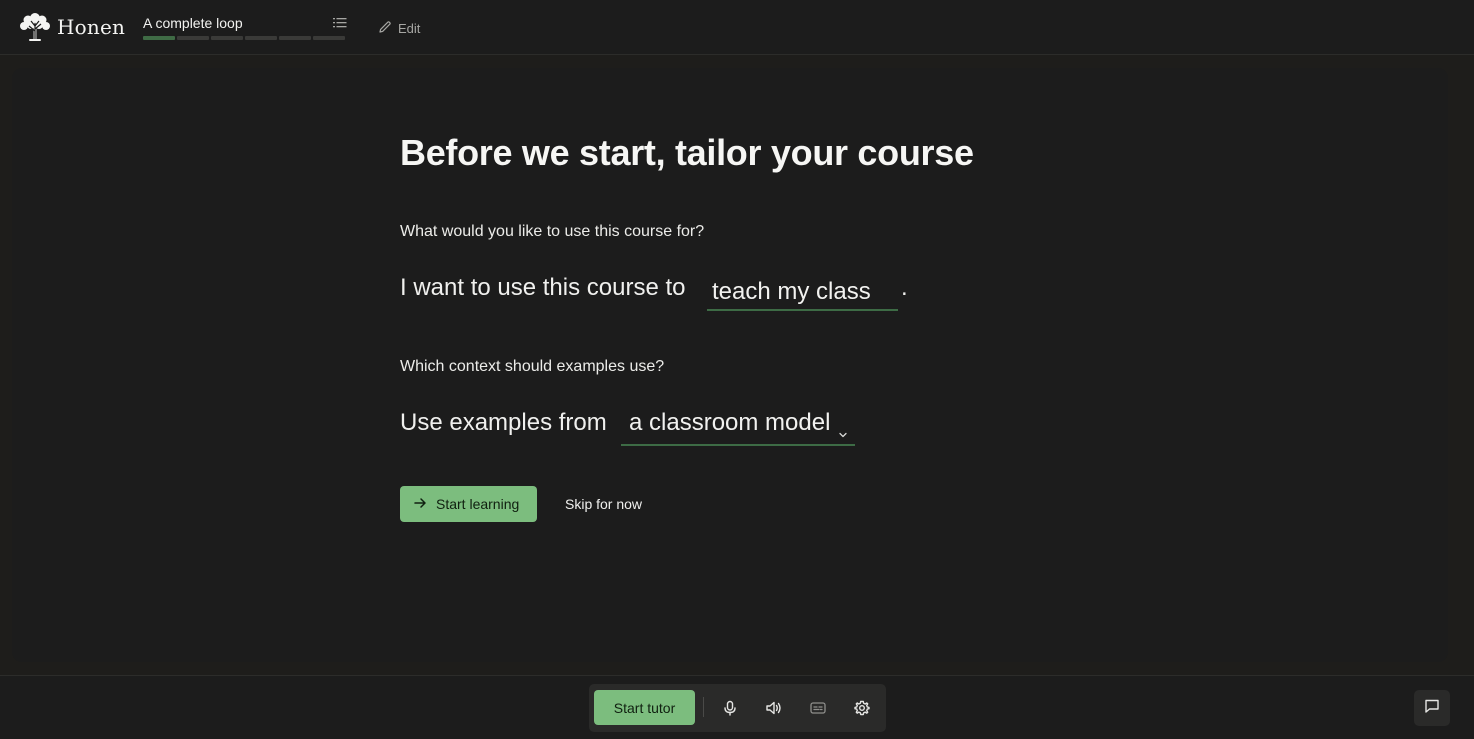 The width and height of the screenshot is (1474, 739). What do you see at coordinates (385, 28) in the screenshot?
I see `pencil-icon` at bounding box center [385, 28].